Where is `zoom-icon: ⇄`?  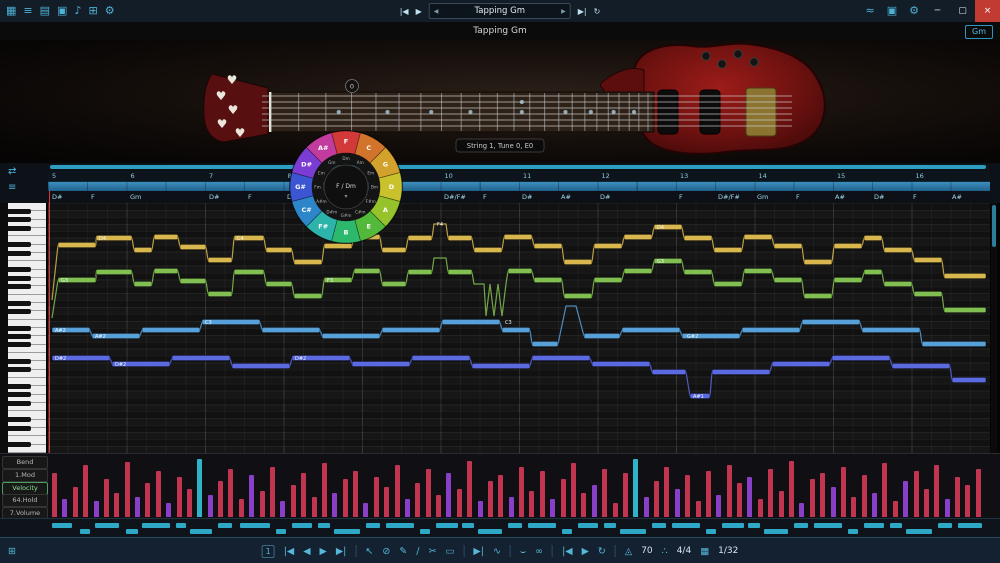 zoom-icon: ⇄ is located at coordinates (12, 171).